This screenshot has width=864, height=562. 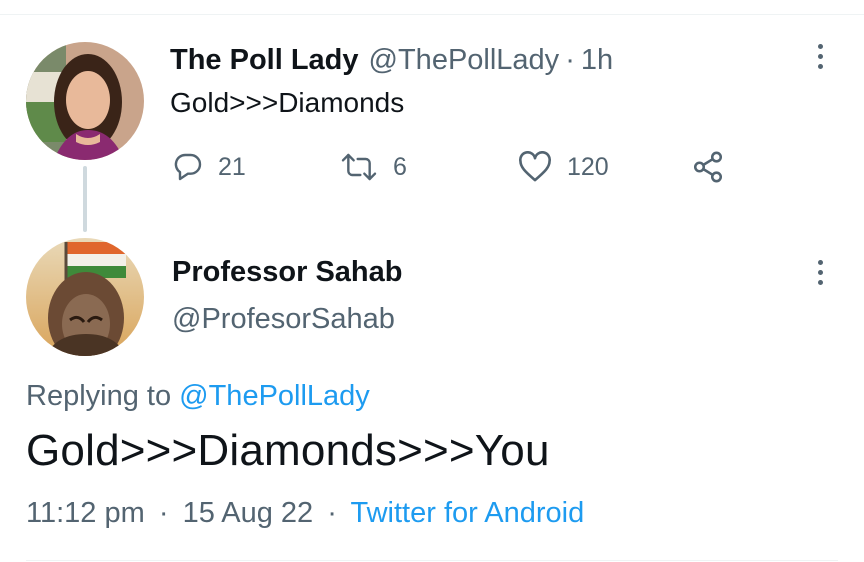 What do you see at coordinates (400, 166) in the screenshot?
I see `retweet-count: 6` at bounding box center [400, 166].